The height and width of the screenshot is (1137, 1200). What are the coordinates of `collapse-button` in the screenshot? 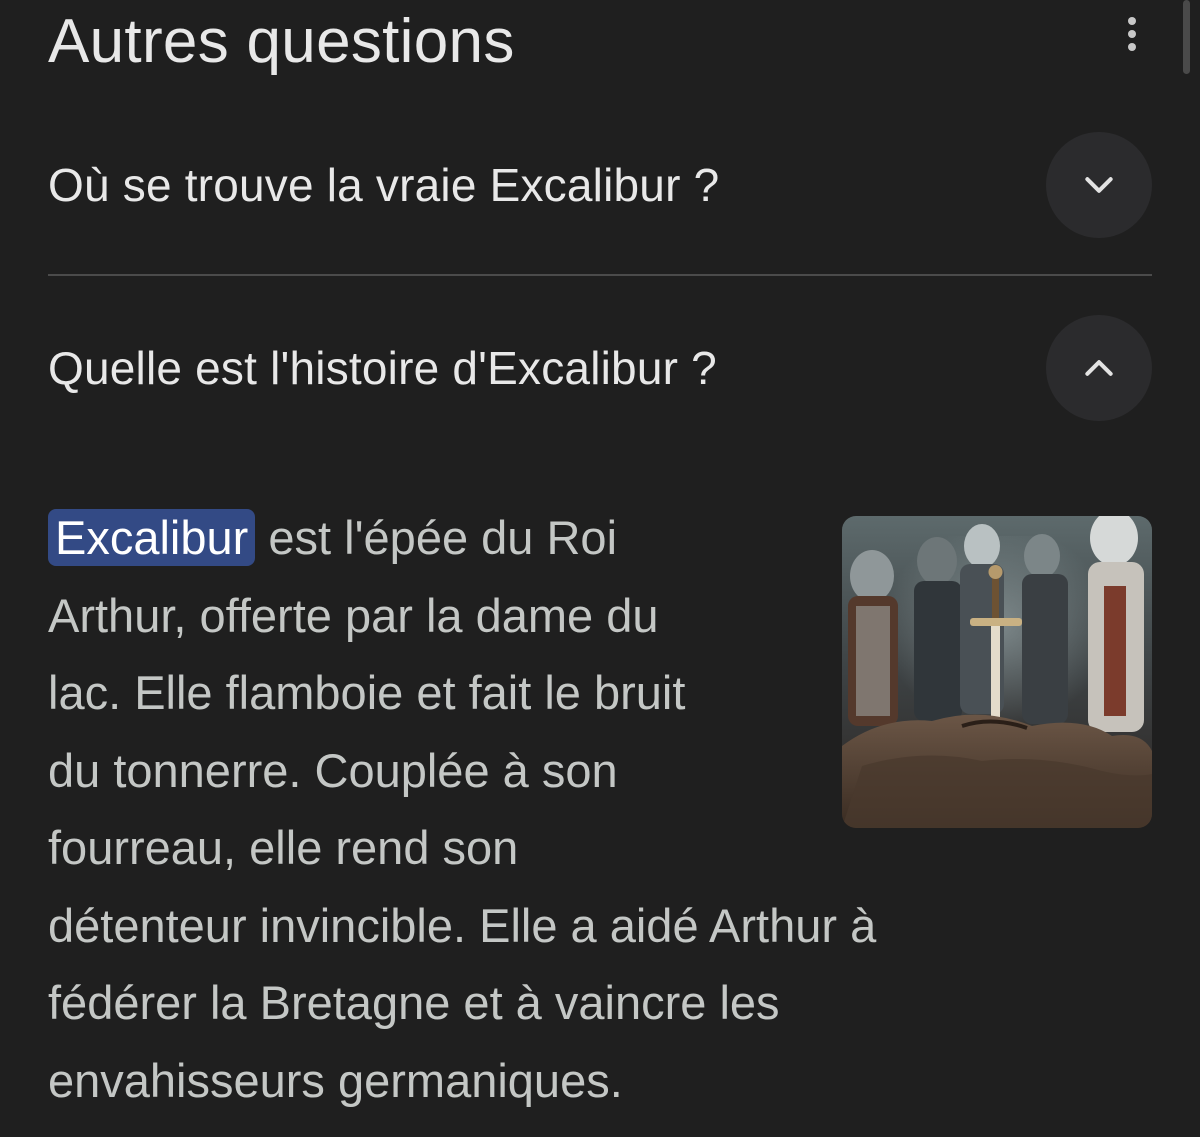 It's located at (1099, 368).